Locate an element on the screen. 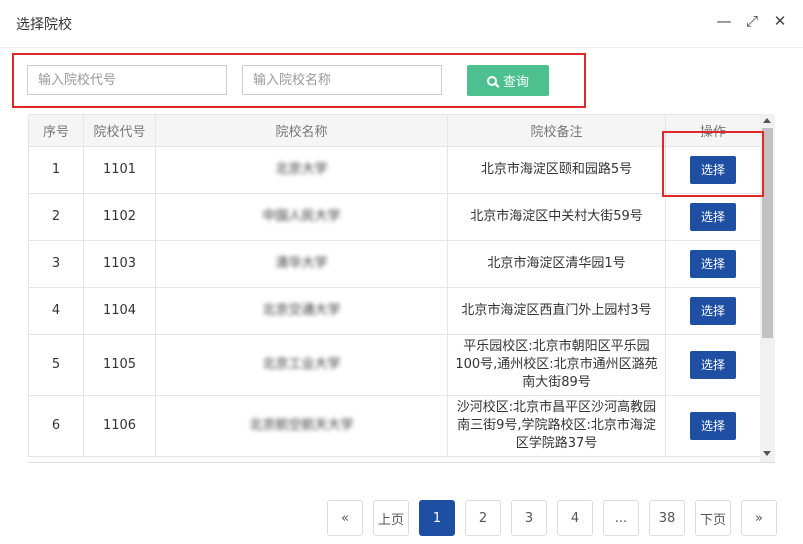 The width and height of the screenshot is (803, 544). header-no: 序号 is located at coordinates (56, 130).